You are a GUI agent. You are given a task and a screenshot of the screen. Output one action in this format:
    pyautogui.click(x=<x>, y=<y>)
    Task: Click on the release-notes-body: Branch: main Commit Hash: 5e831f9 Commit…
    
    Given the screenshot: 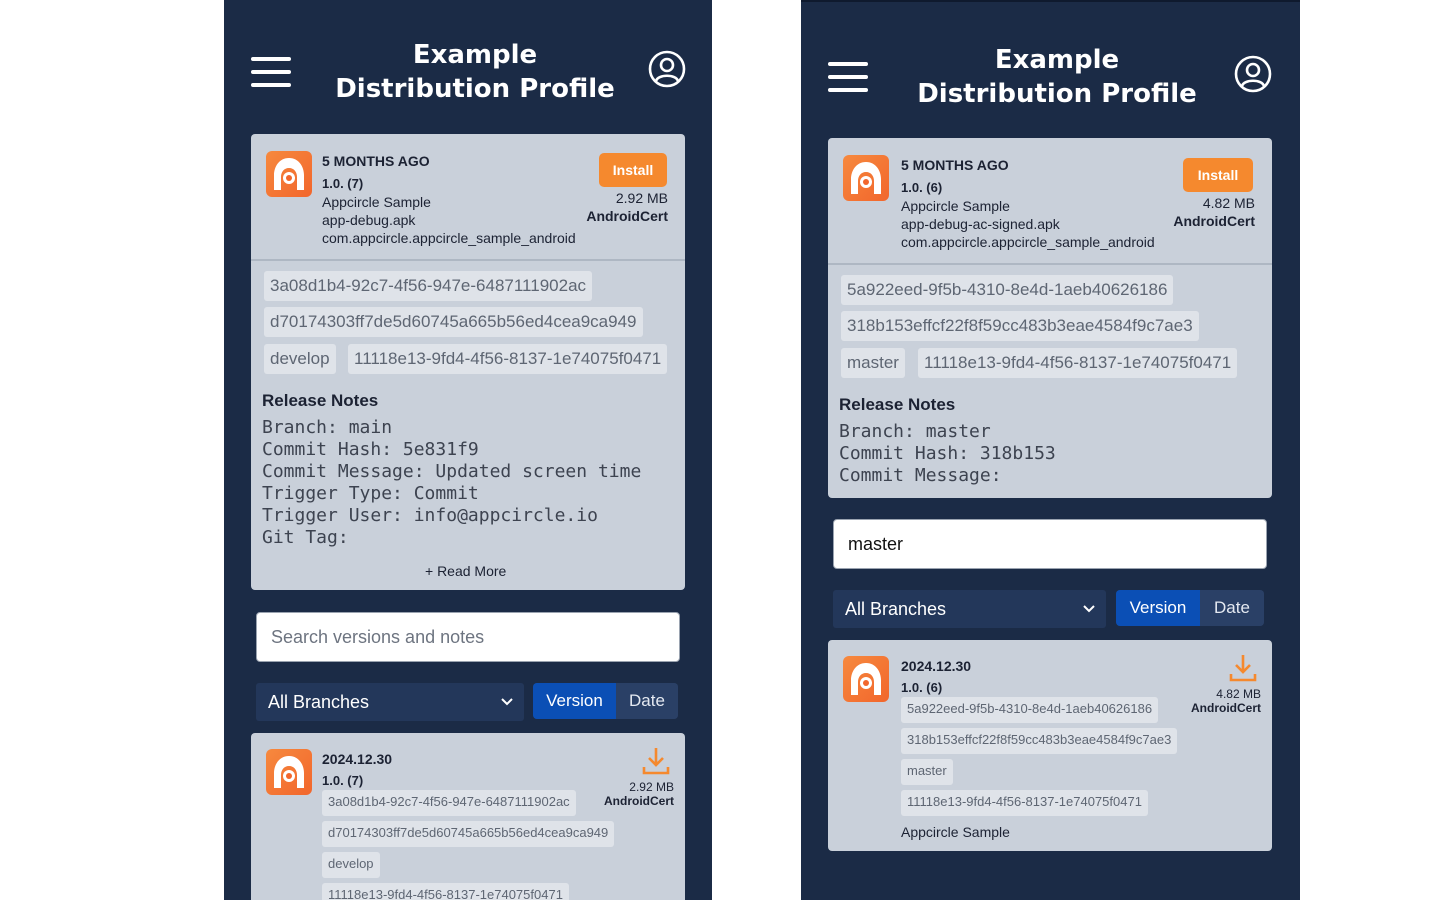 What is the action you would take?
    pyautogui.click(x=452, y=482)
    